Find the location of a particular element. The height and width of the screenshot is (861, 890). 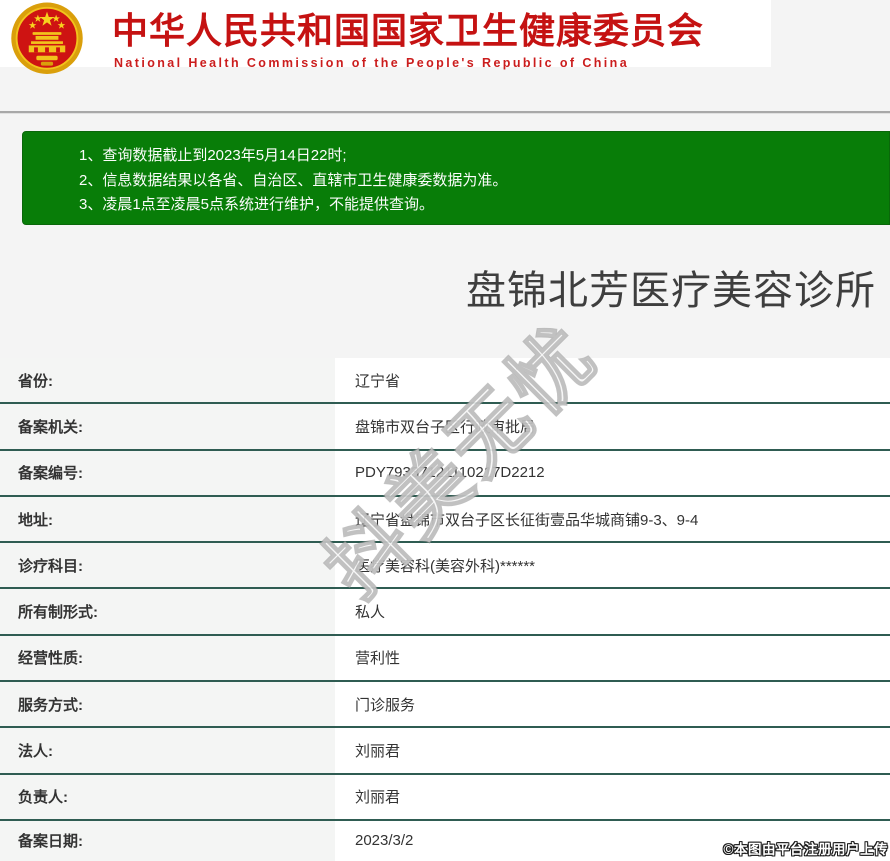

row-value: 医疗美容科(美容外科)****** is located at coordinates (612, 565).